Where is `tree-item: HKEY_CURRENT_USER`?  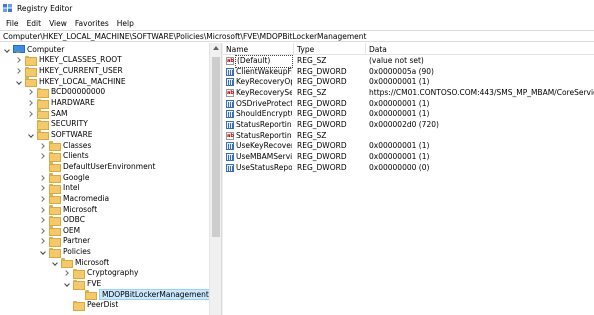 tree-item: HKEY_CURRENT_USER is located at coordinates (69, 71).